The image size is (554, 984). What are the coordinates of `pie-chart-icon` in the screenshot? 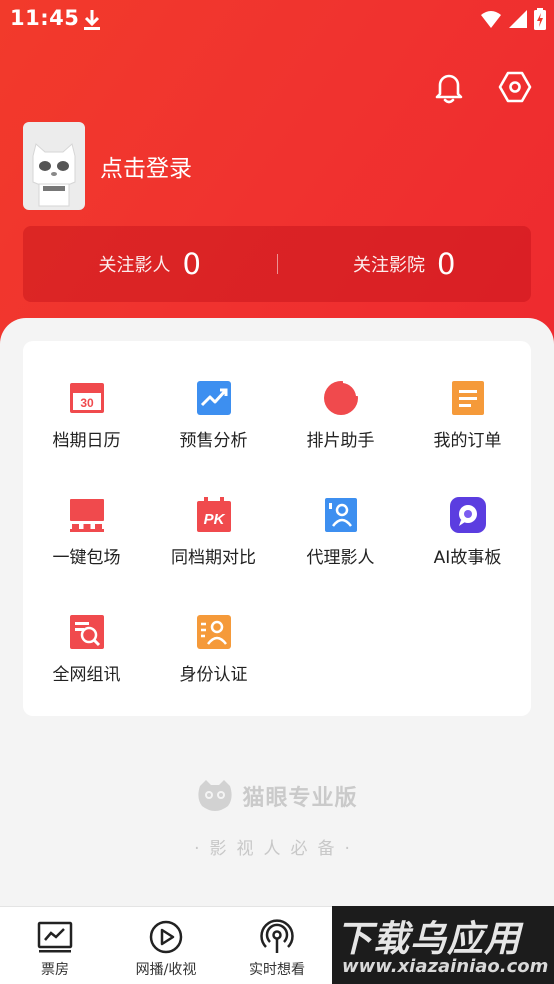 It's located at (341, 397).